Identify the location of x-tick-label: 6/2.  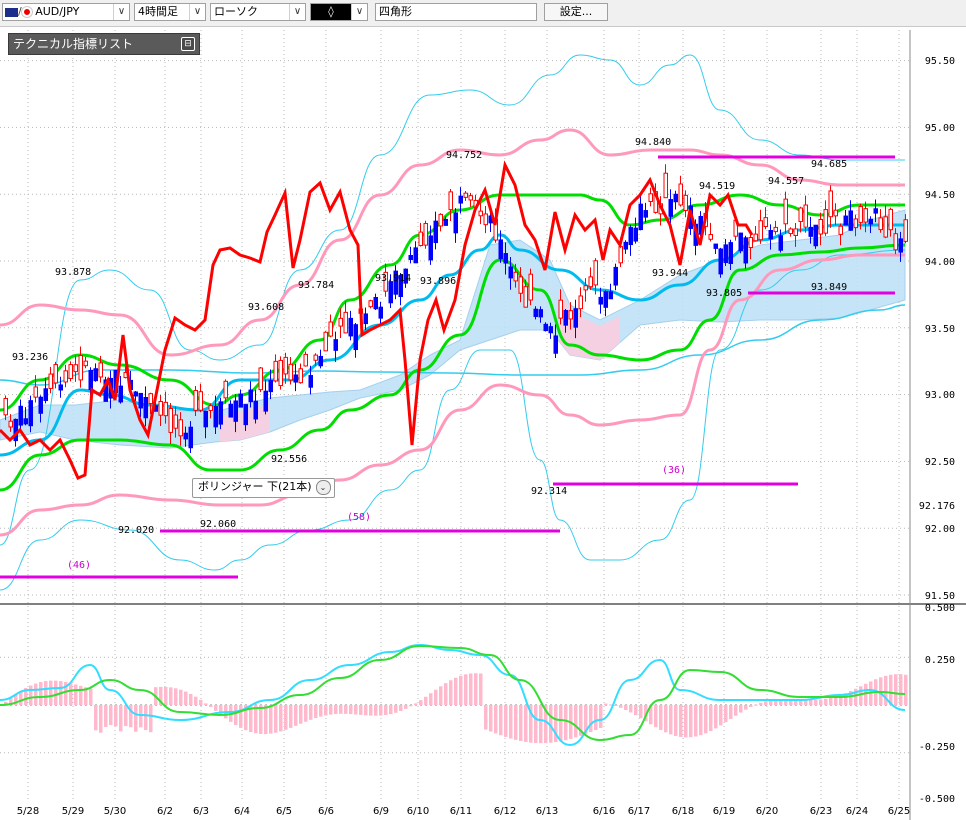
(165, 811).